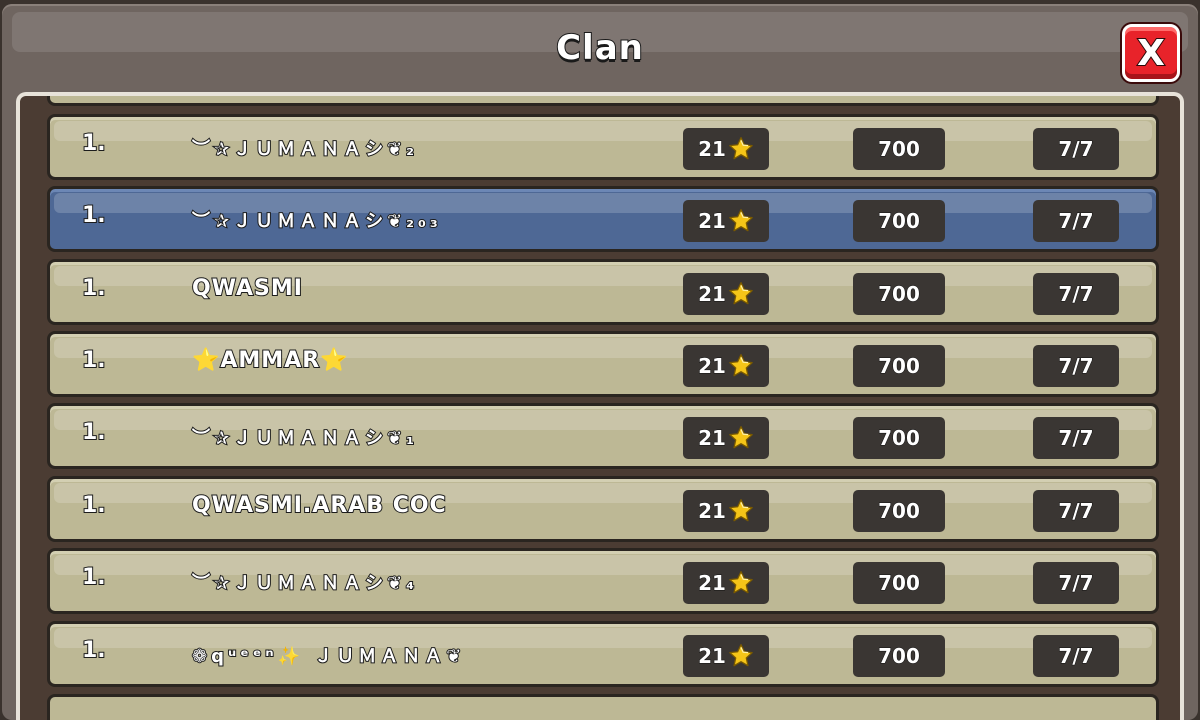  Describe the element at coordinates (305, 583) in the screenshot. I see `member-name: ︶✰ＪＵＭＡＮＡシ❦₄` at that location.